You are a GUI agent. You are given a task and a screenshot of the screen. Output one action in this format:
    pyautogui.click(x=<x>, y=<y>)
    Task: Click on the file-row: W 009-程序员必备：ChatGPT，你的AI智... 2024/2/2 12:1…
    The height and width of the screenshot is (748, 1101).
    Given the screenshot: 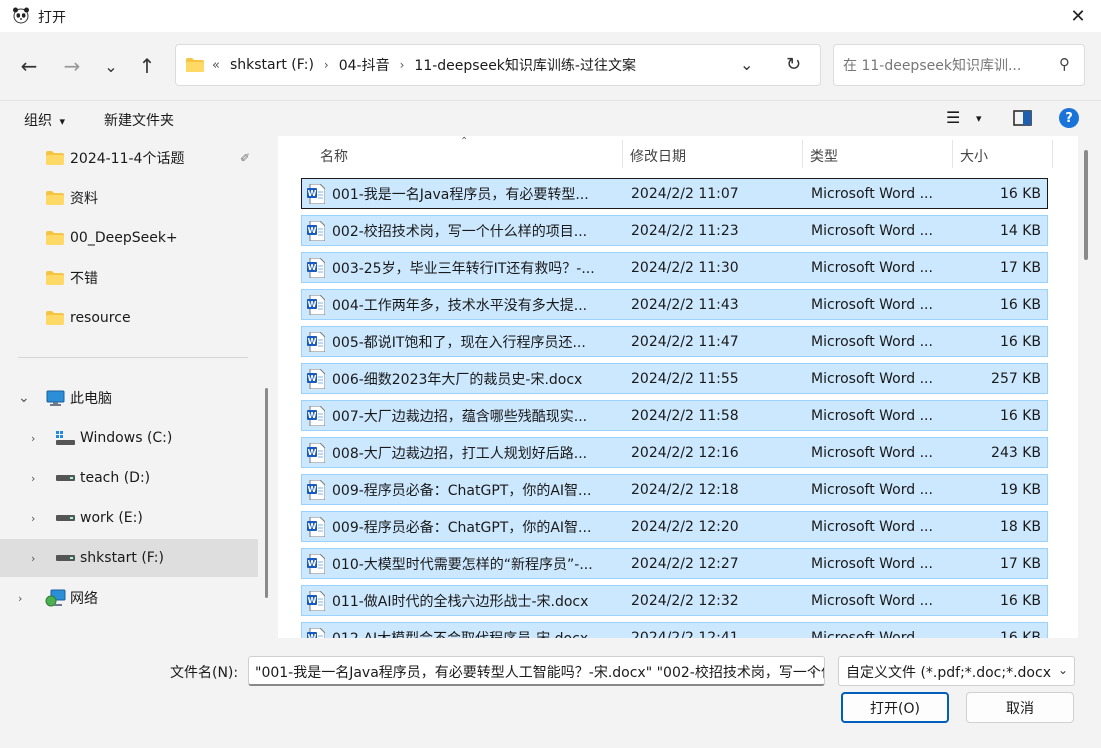 What is the action you would take?
    pyautogui.click(x=674, y=489)
    